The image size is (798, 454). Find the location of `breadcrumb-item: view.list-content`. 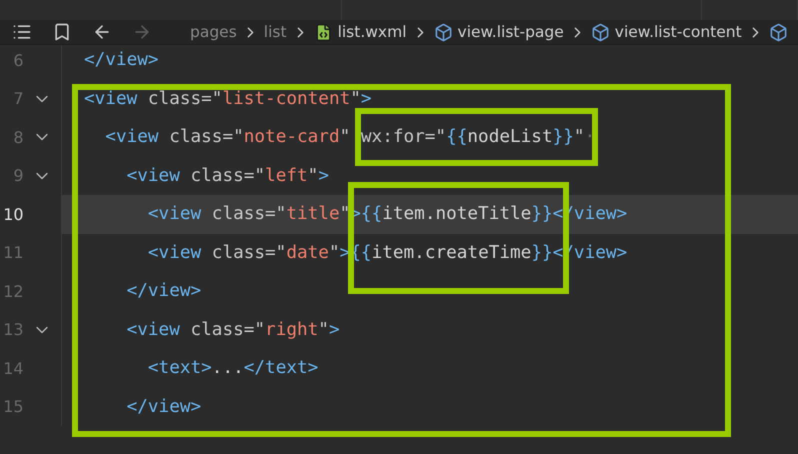

breadcrumb-item: view.list-content is located at coordinates (678, 32).